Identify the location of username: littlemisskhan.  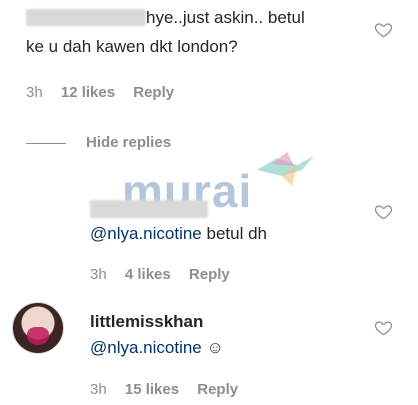
(146, 321).